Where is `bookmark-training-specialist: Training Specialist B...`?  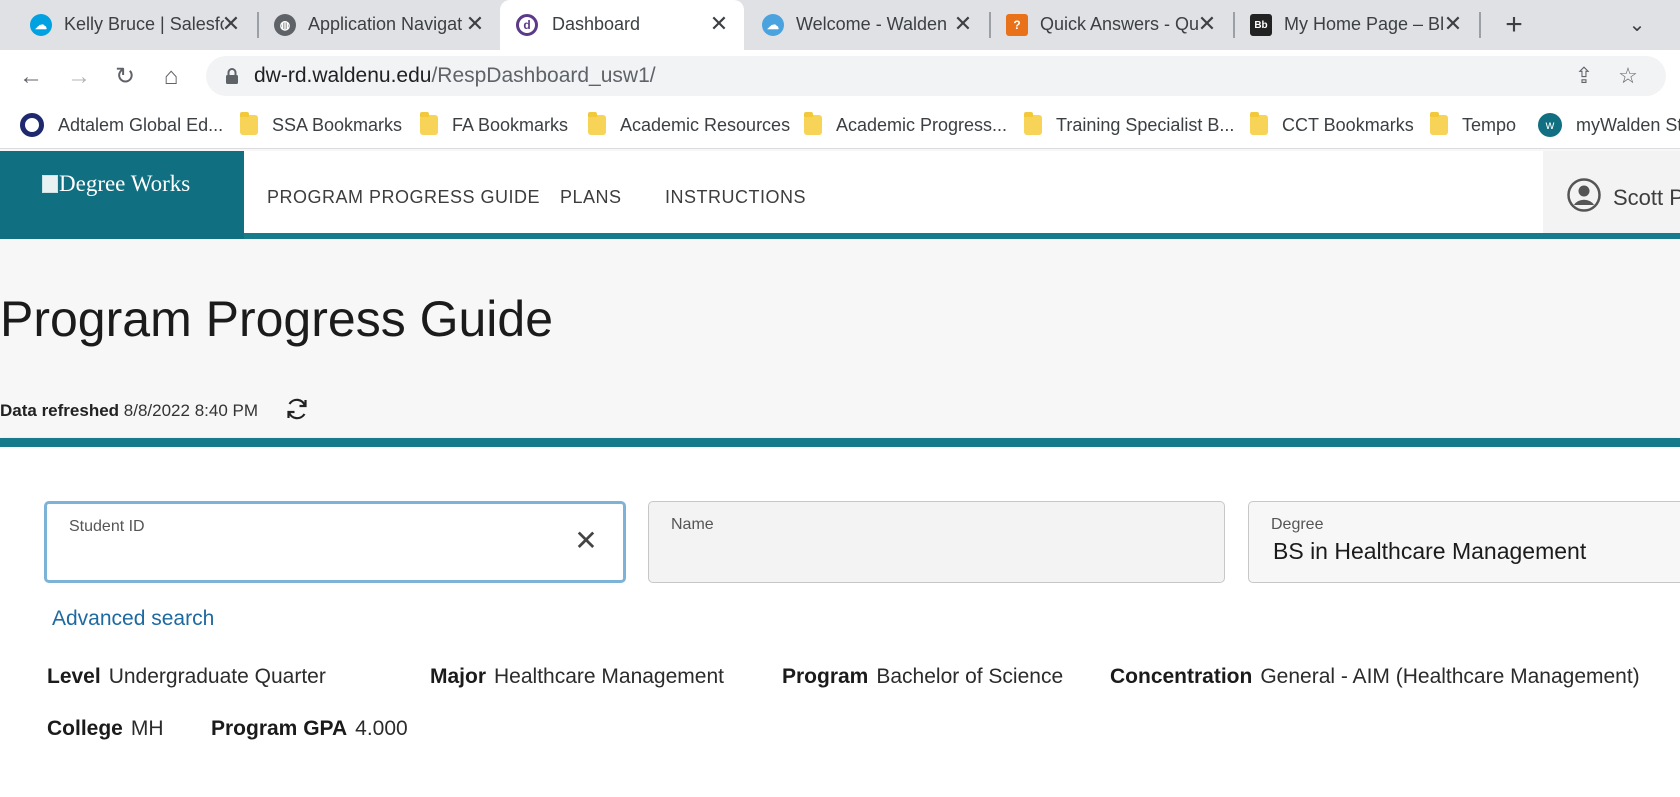
bookmark-training-specialist: Training Specialist B... is located at coordinates (1129, 125).